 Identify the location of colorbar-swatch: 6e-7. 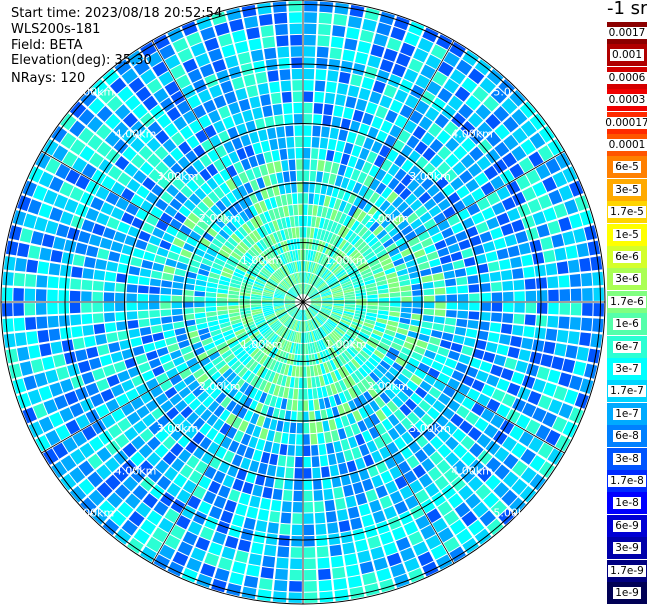
(627, 346).